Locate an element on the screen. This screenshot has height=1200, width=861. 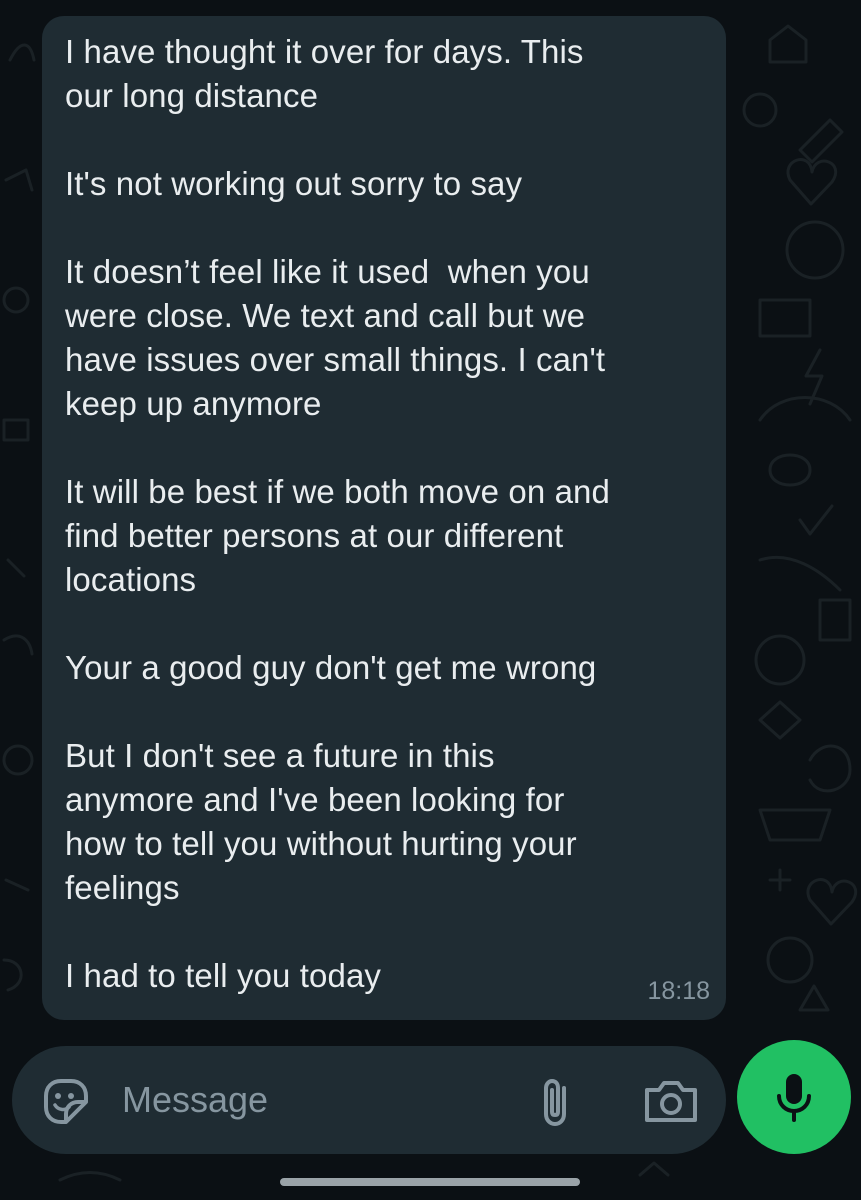
message-paragraph: Your a good guy don't get me wrong is located at coordinates (331, 667).